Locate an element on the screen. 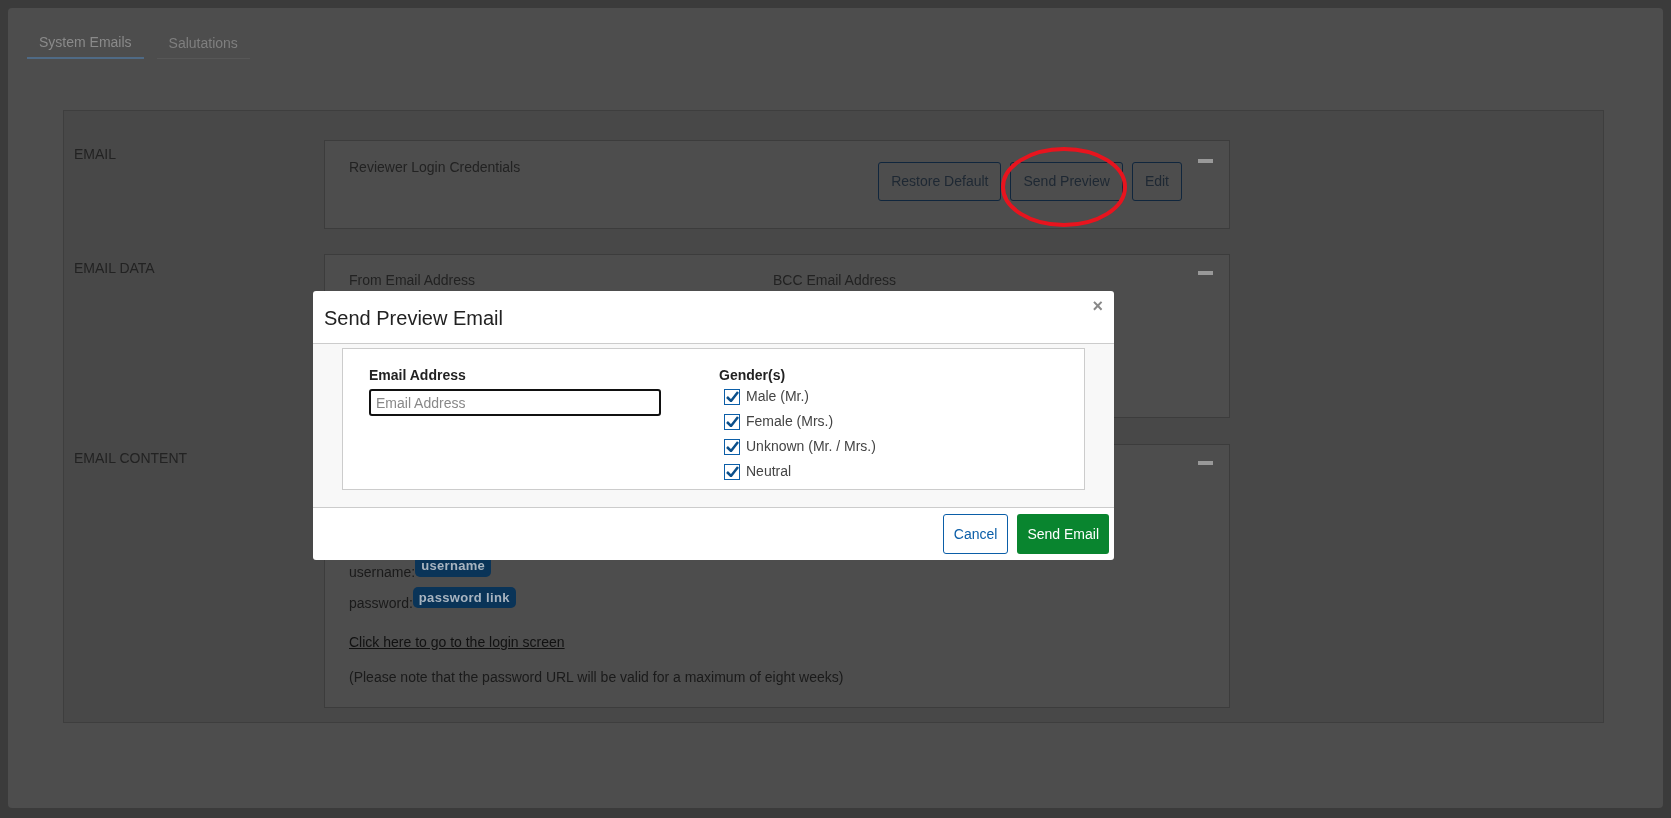 This screenshot has width=1671, height=818. cancel-button: Cancel is located at coordinates (975, 534).